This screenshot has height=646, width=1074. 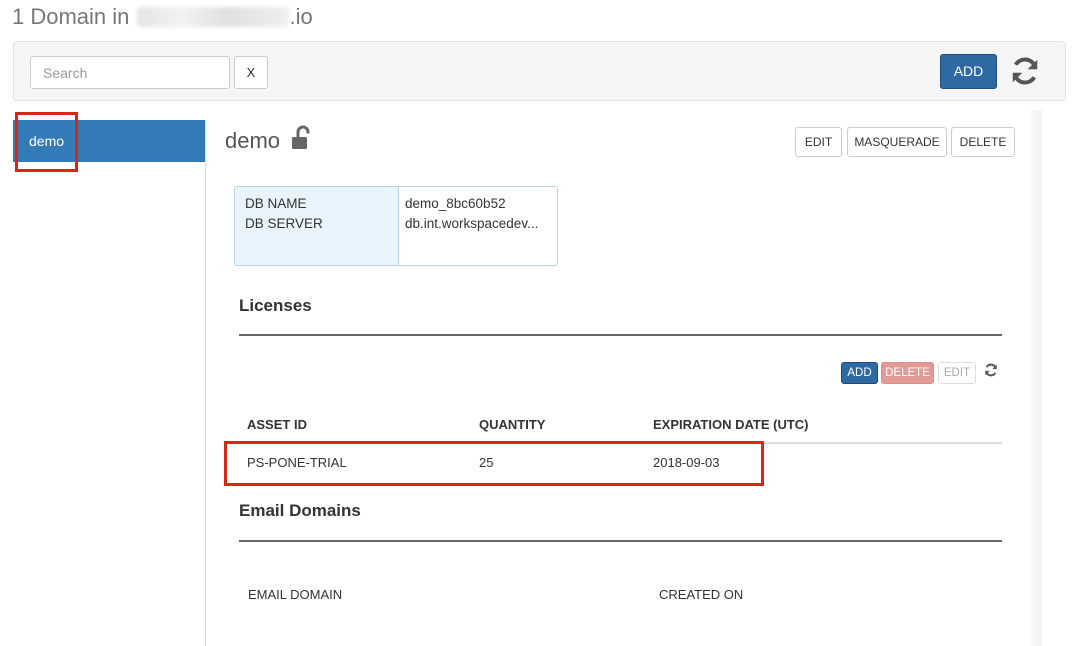 I want to click on highlight-box-license-row, so click(x=494, y=463).